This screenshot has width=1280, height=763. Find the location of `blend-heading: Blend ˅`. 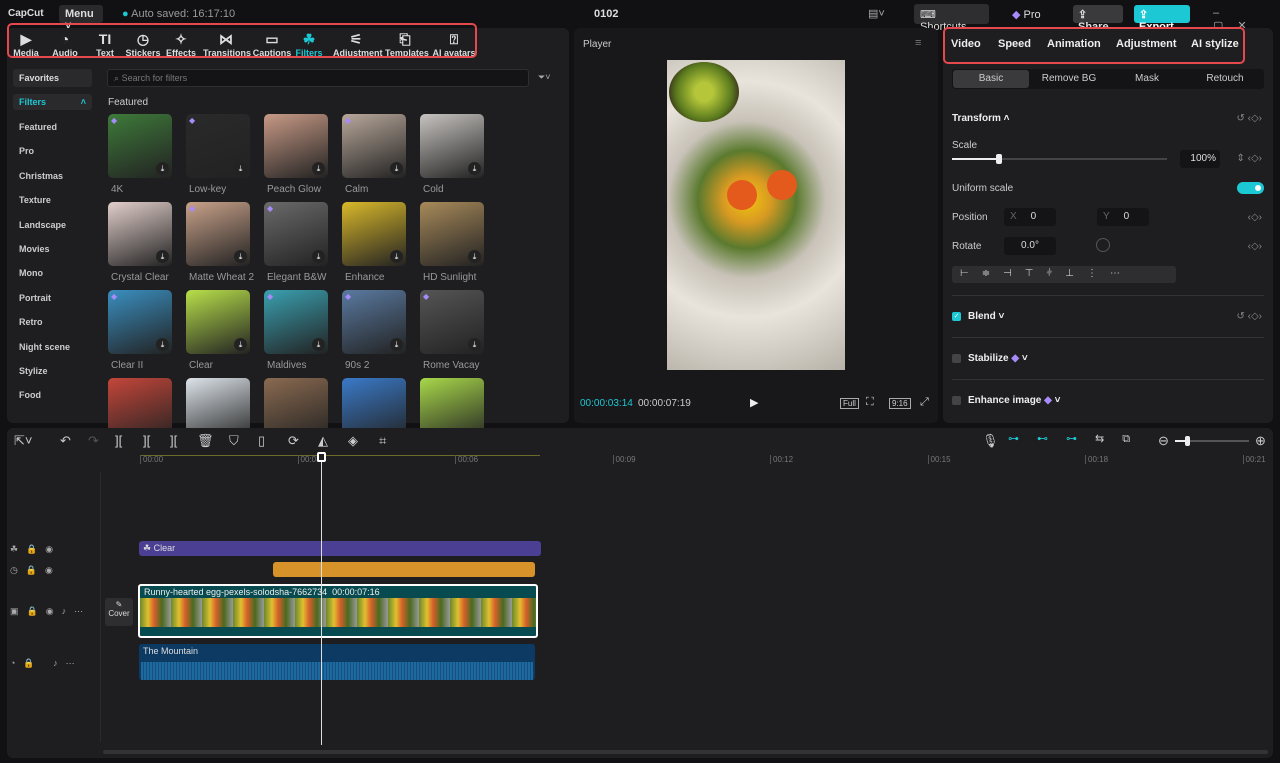

blend-heading: Blend ˅ is located at coordinates (986, 316).